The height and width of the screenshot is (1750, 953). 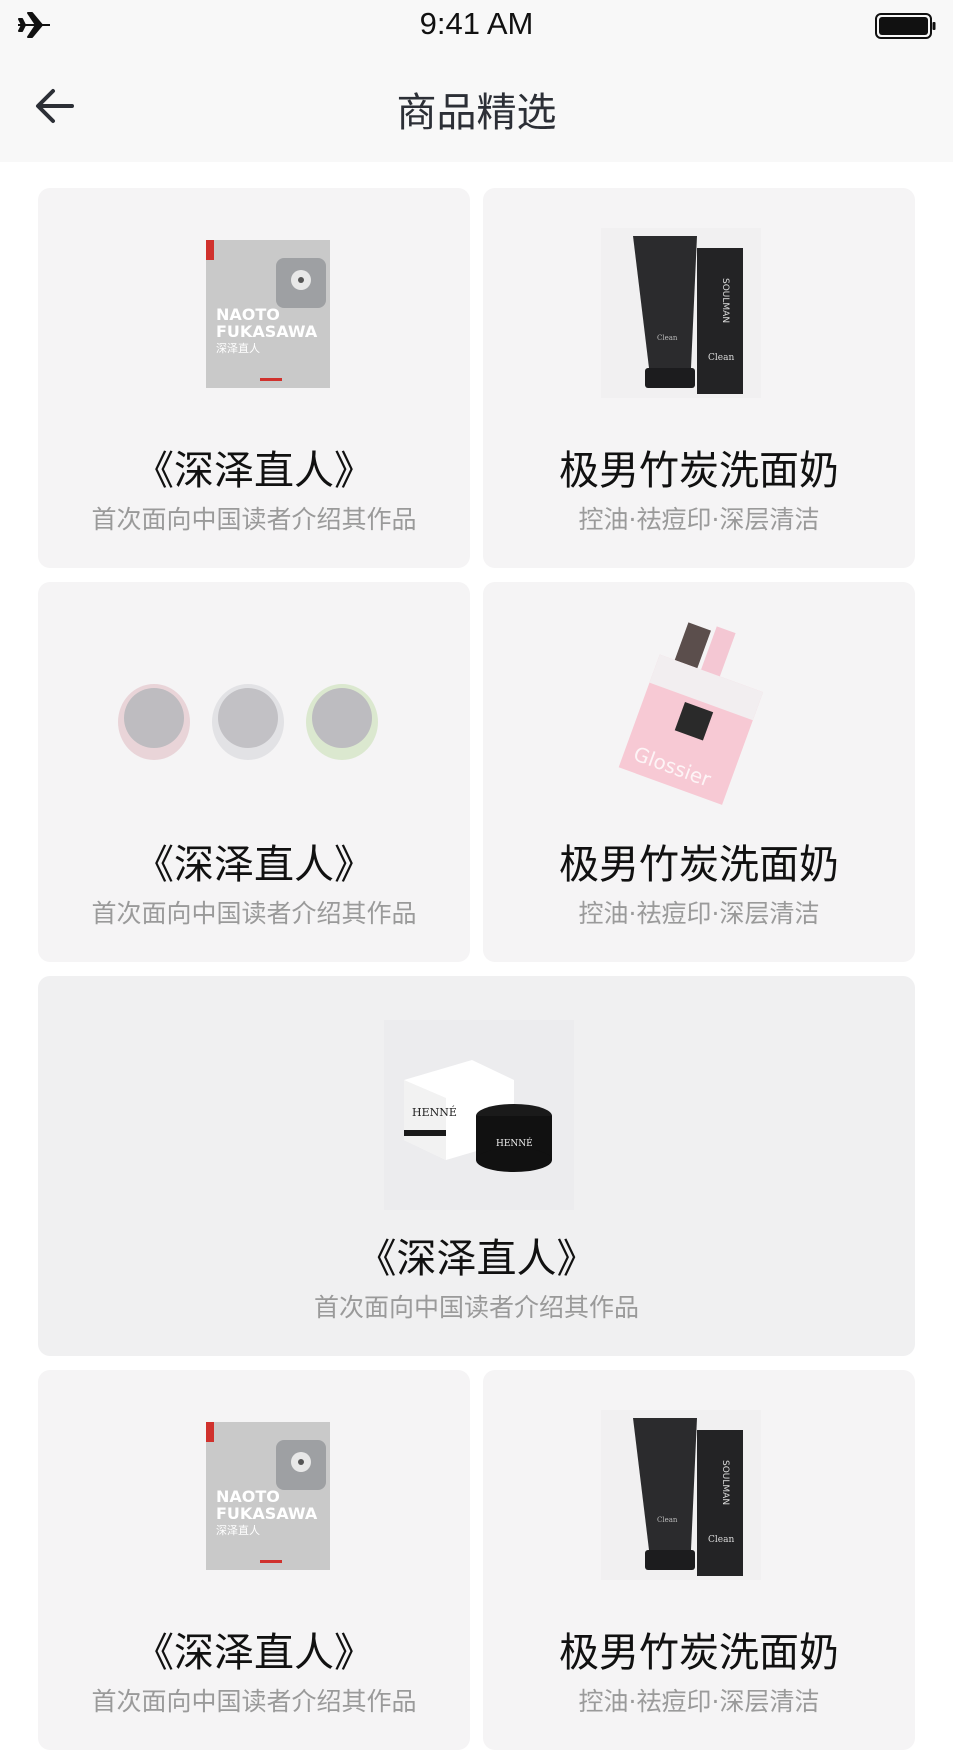 What do you see at coordinates (254, 772) in the screenshot?
I see `product-card: 《深泽直人》 首次面向中国读者介绍其作品` at bounding box center [254, 772].